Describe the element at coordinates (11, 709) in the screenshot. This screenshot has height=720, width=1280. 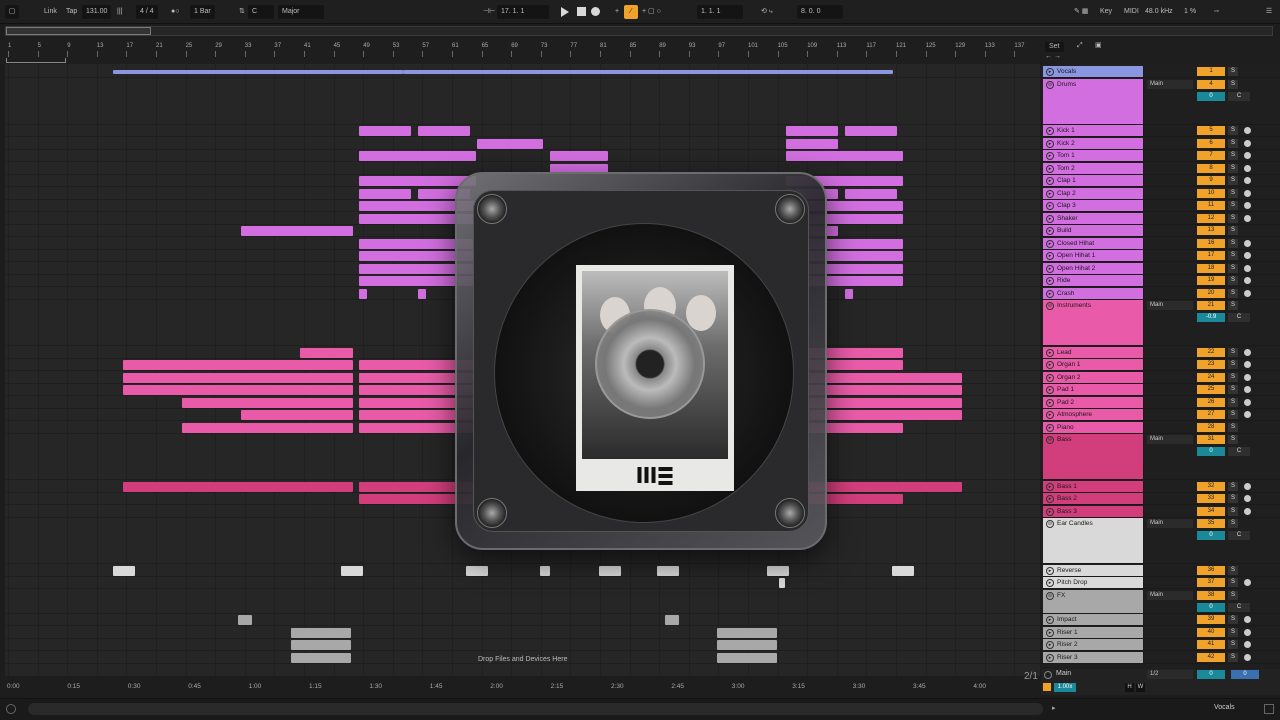
I see `status-icon` at that location.